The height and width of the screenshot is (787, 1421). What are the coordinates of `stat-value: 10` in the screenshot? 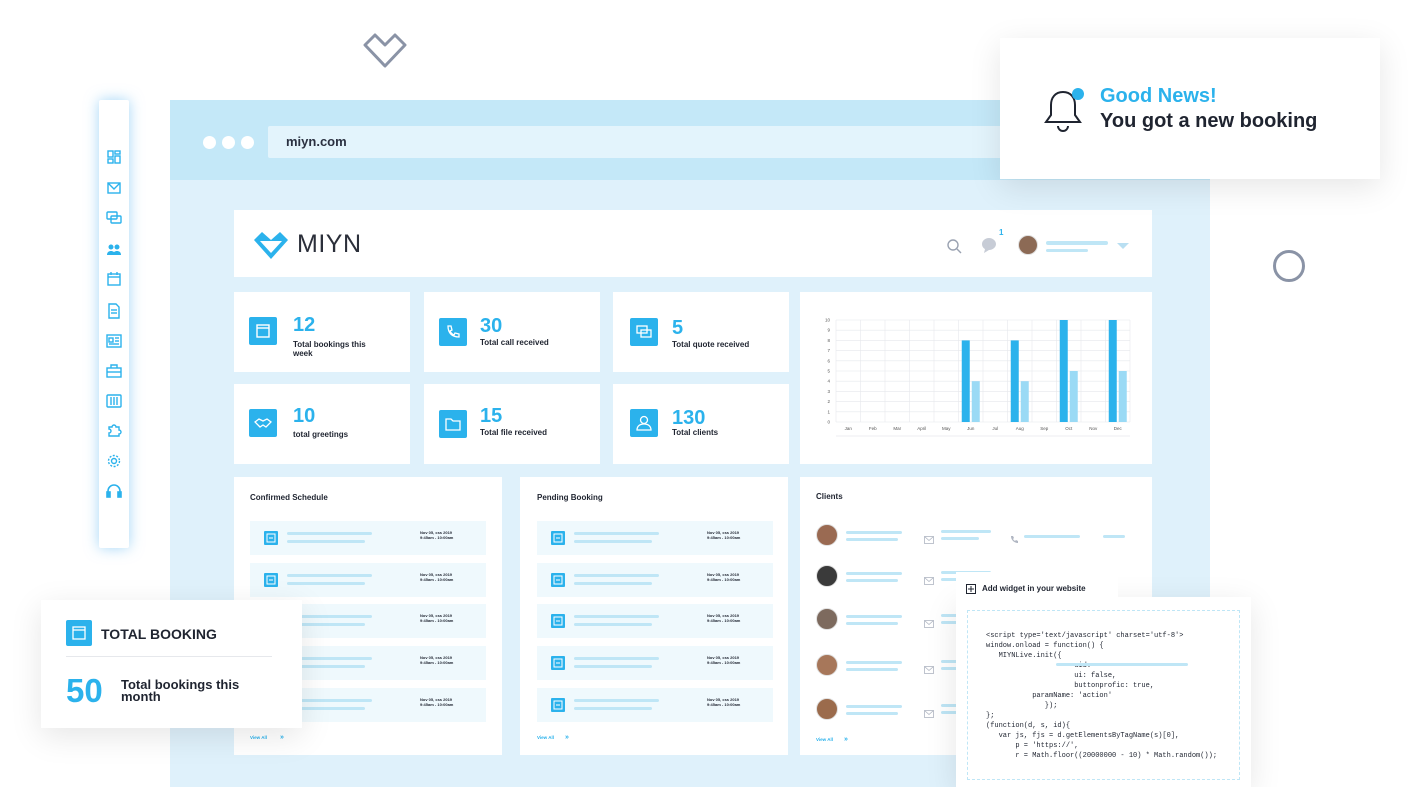 It's located at (304, 416).